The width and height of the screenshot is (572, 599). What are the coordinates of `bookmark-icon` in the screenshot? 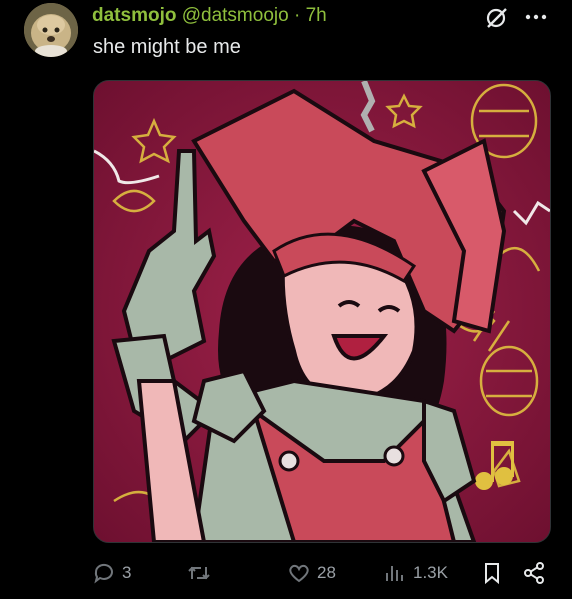 It's located at (492, 574).